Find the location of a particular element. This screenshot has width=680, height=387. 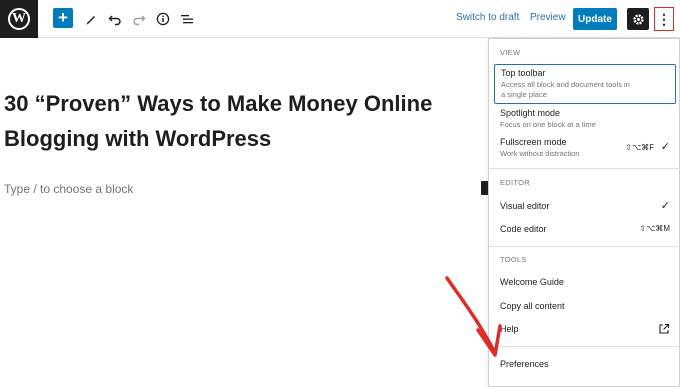

wordpress-logo-icon: W is located at coordinates (19, 19).